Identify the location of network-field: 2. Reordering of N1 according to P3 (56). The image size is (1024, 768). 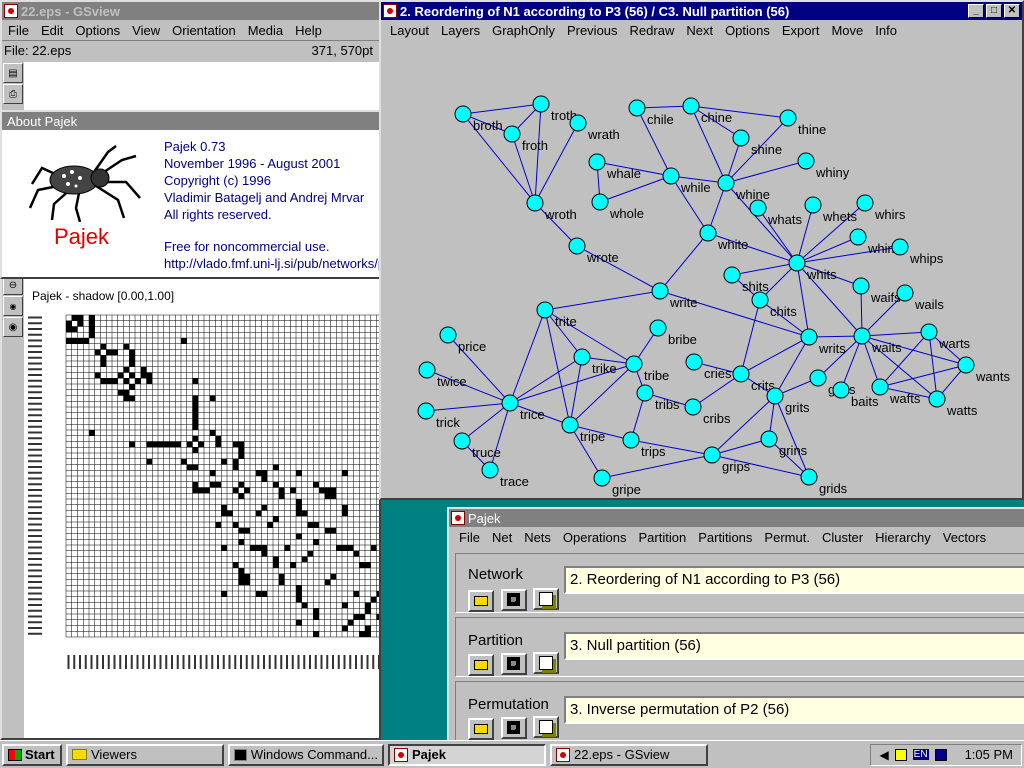
(794, 580).